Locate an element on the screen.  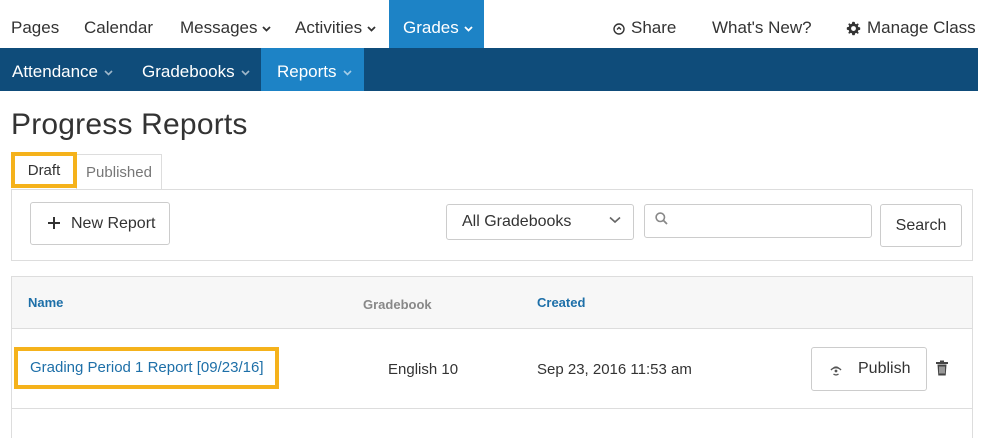
share-link: Share is located at coordinates (644, 24).